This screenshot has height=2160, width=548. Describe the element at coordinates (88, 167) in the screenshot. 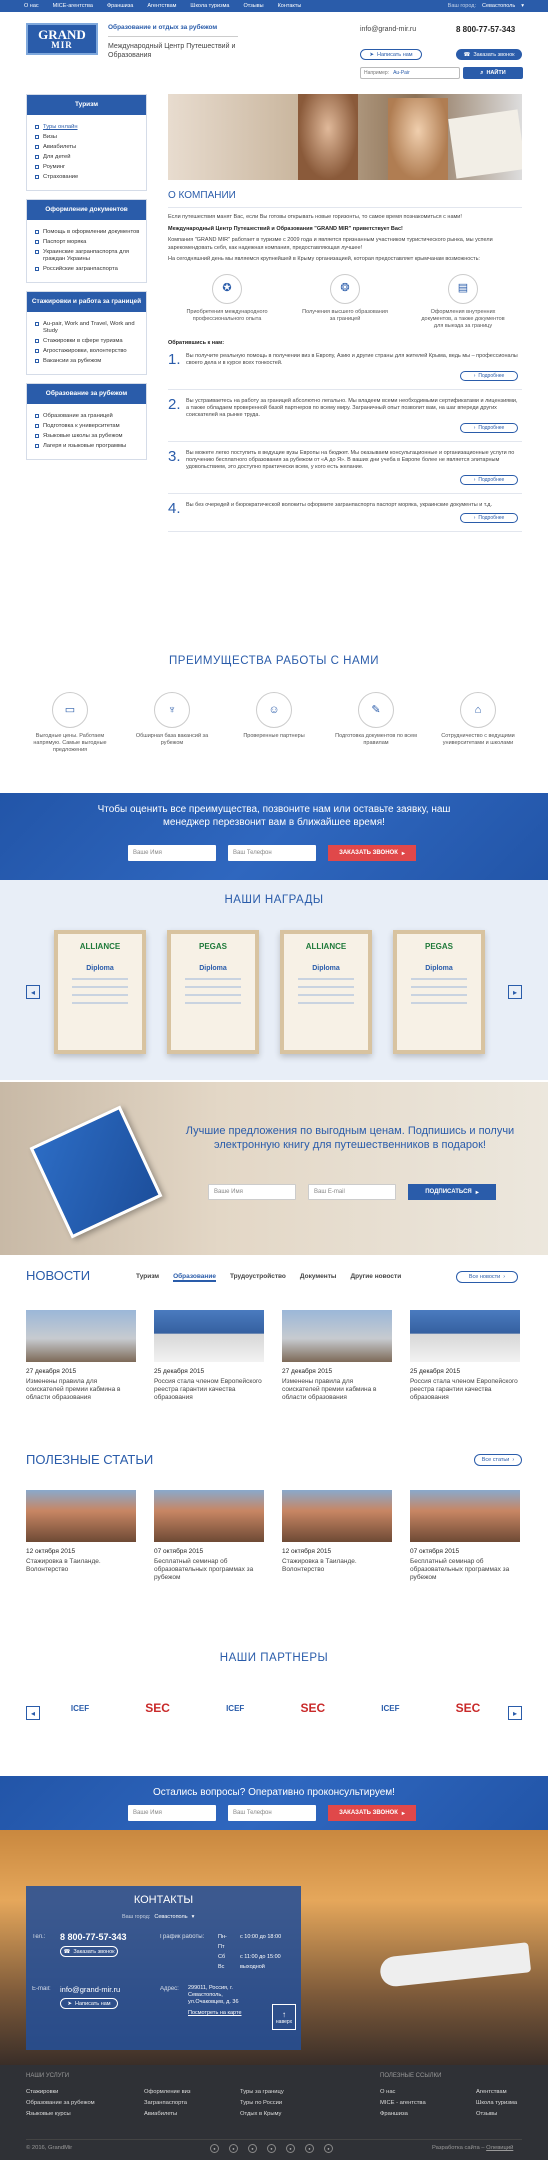

I see `sidebar-item: Роуминг` at that location.